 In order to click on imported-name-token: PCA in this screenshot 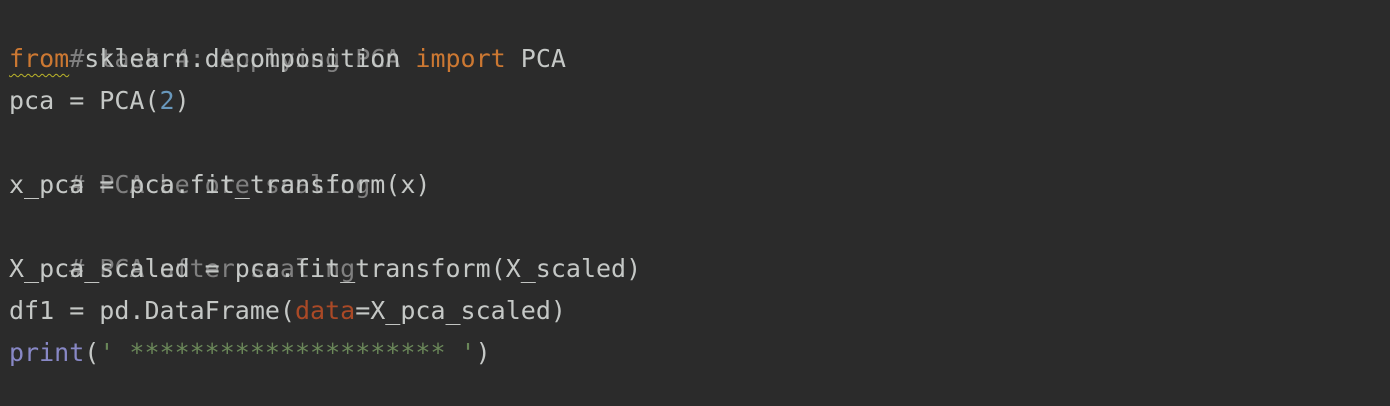, I will do `click(535, 58)`.